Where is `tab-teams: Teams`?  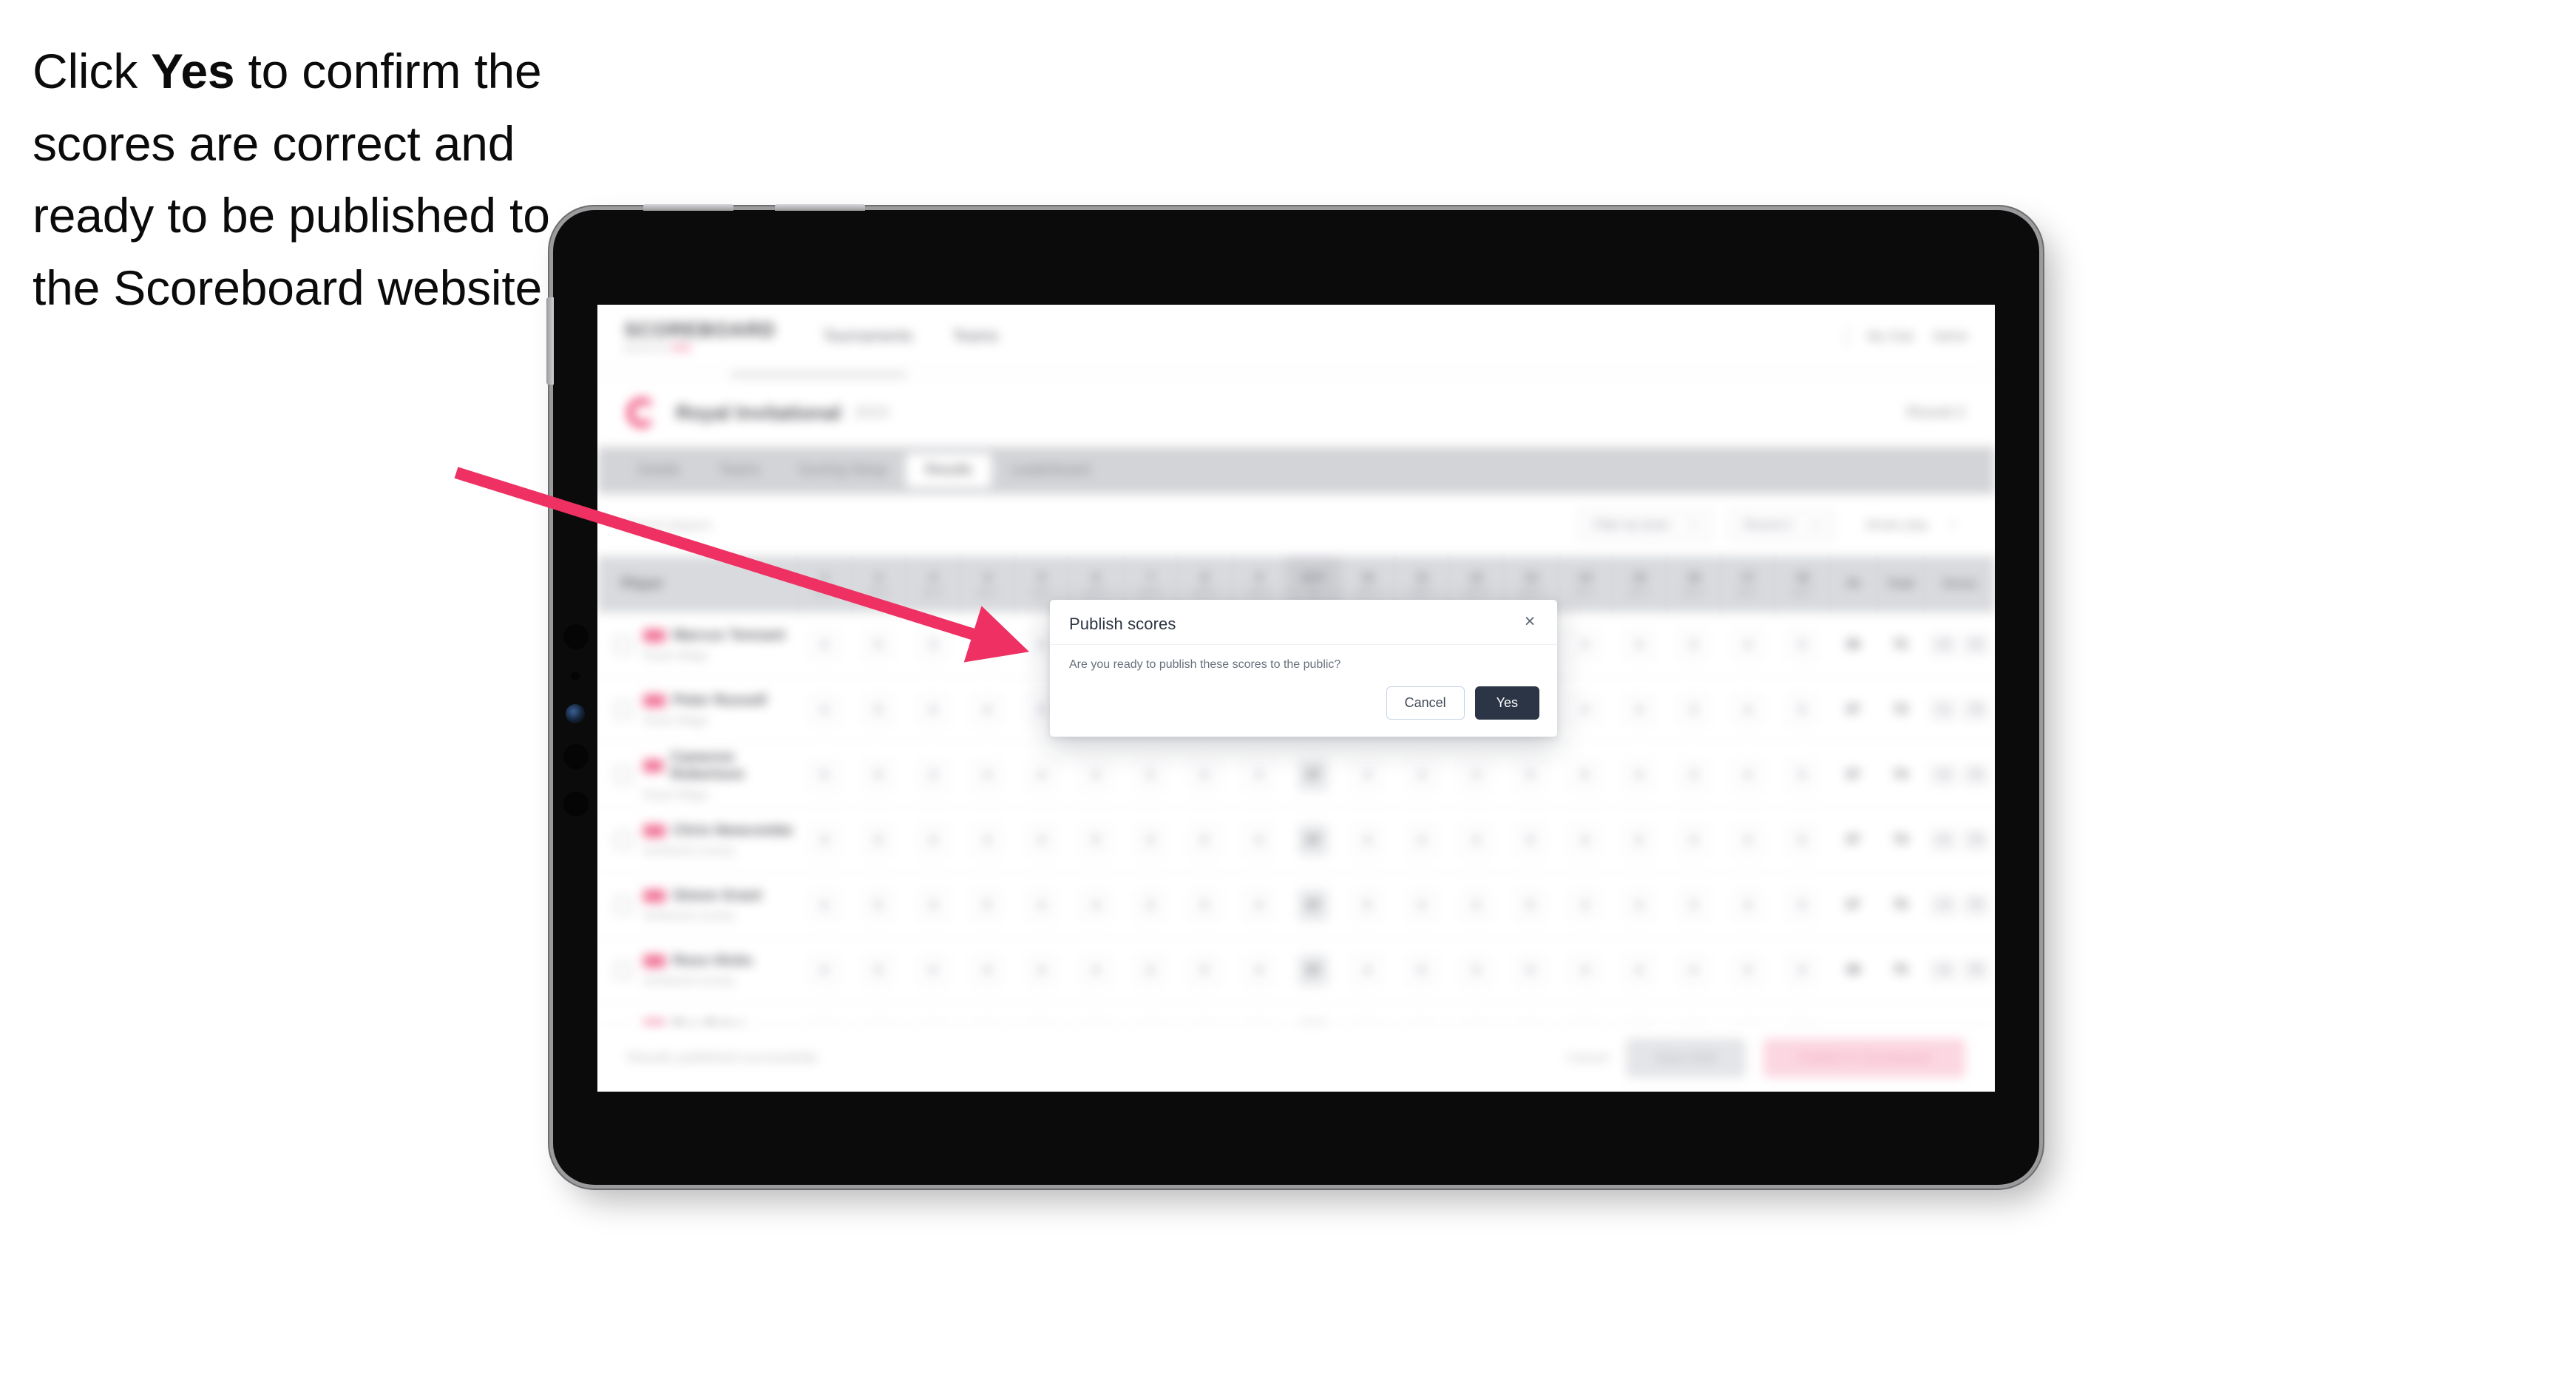 tab-teams: Teams is located at coordinates (739, 470).